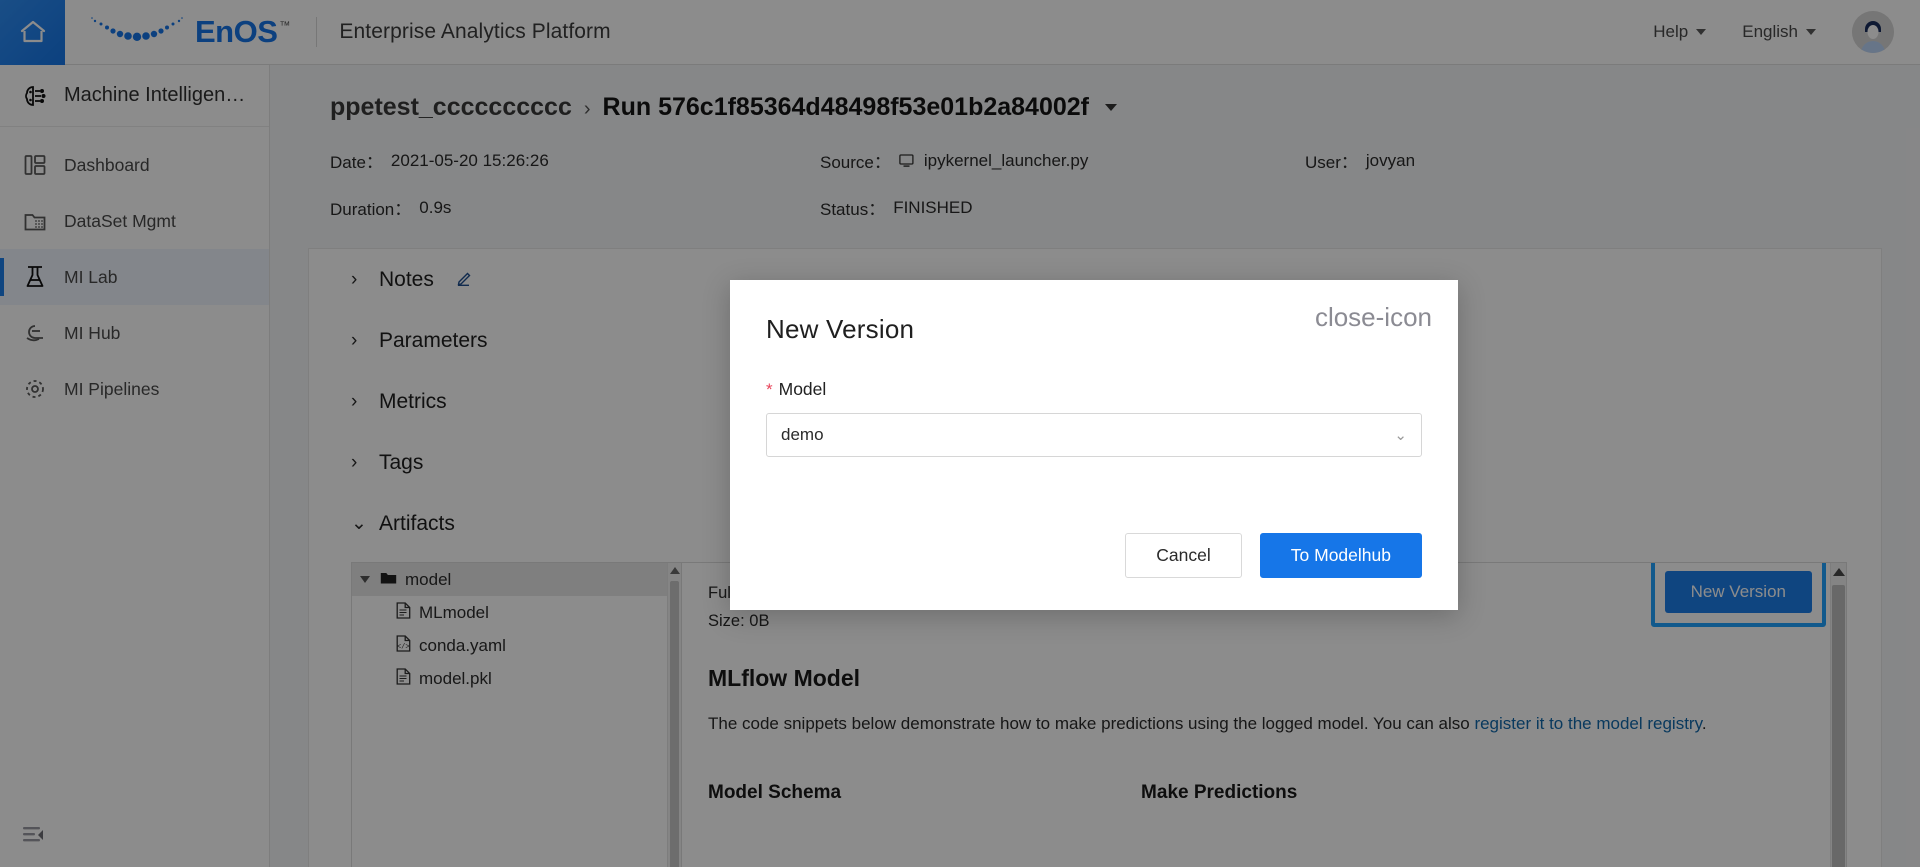  What do you see at coordinates (1094, 435) in the screenshot?
I see `model-select: demo ⌄` at bounding box center [1094, 435].